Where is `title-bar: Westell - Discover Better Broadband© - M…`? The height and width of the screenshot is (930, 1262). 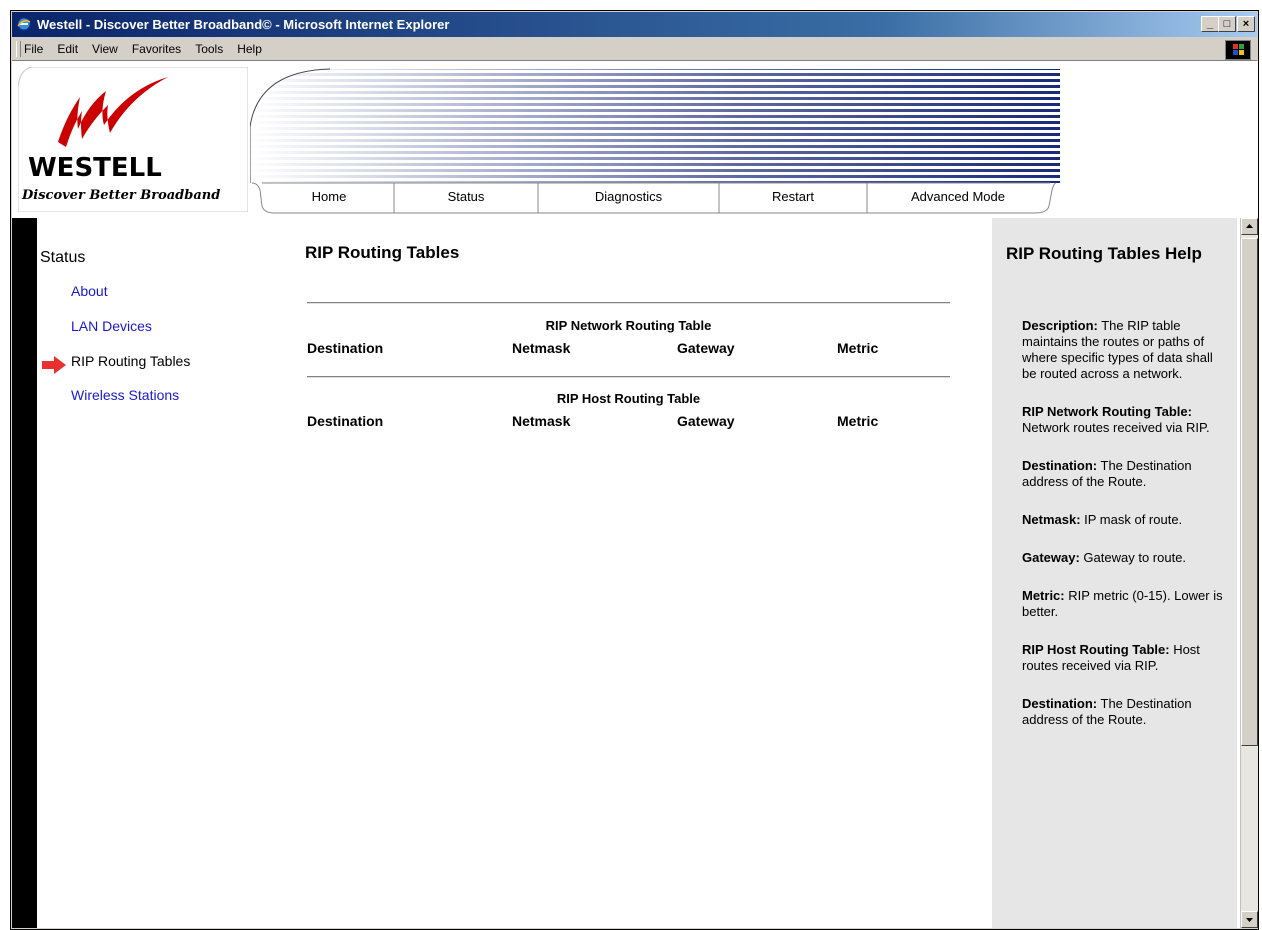
title-bar: Westell - Discover Better Broadband© - M… is located at coordinates (634, 24).